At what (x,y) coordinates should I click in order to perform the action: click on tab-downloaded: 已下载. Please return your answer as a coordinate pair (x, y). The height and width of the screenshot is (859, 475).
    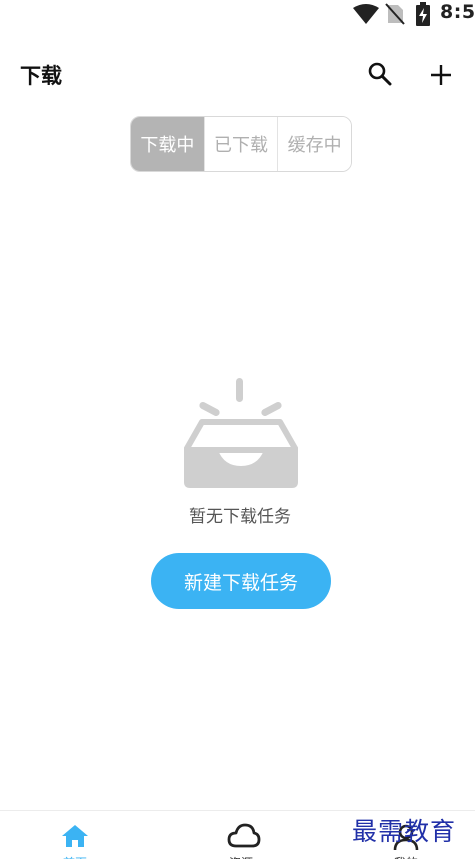
    Looking at the image, I should click on (240, 144).